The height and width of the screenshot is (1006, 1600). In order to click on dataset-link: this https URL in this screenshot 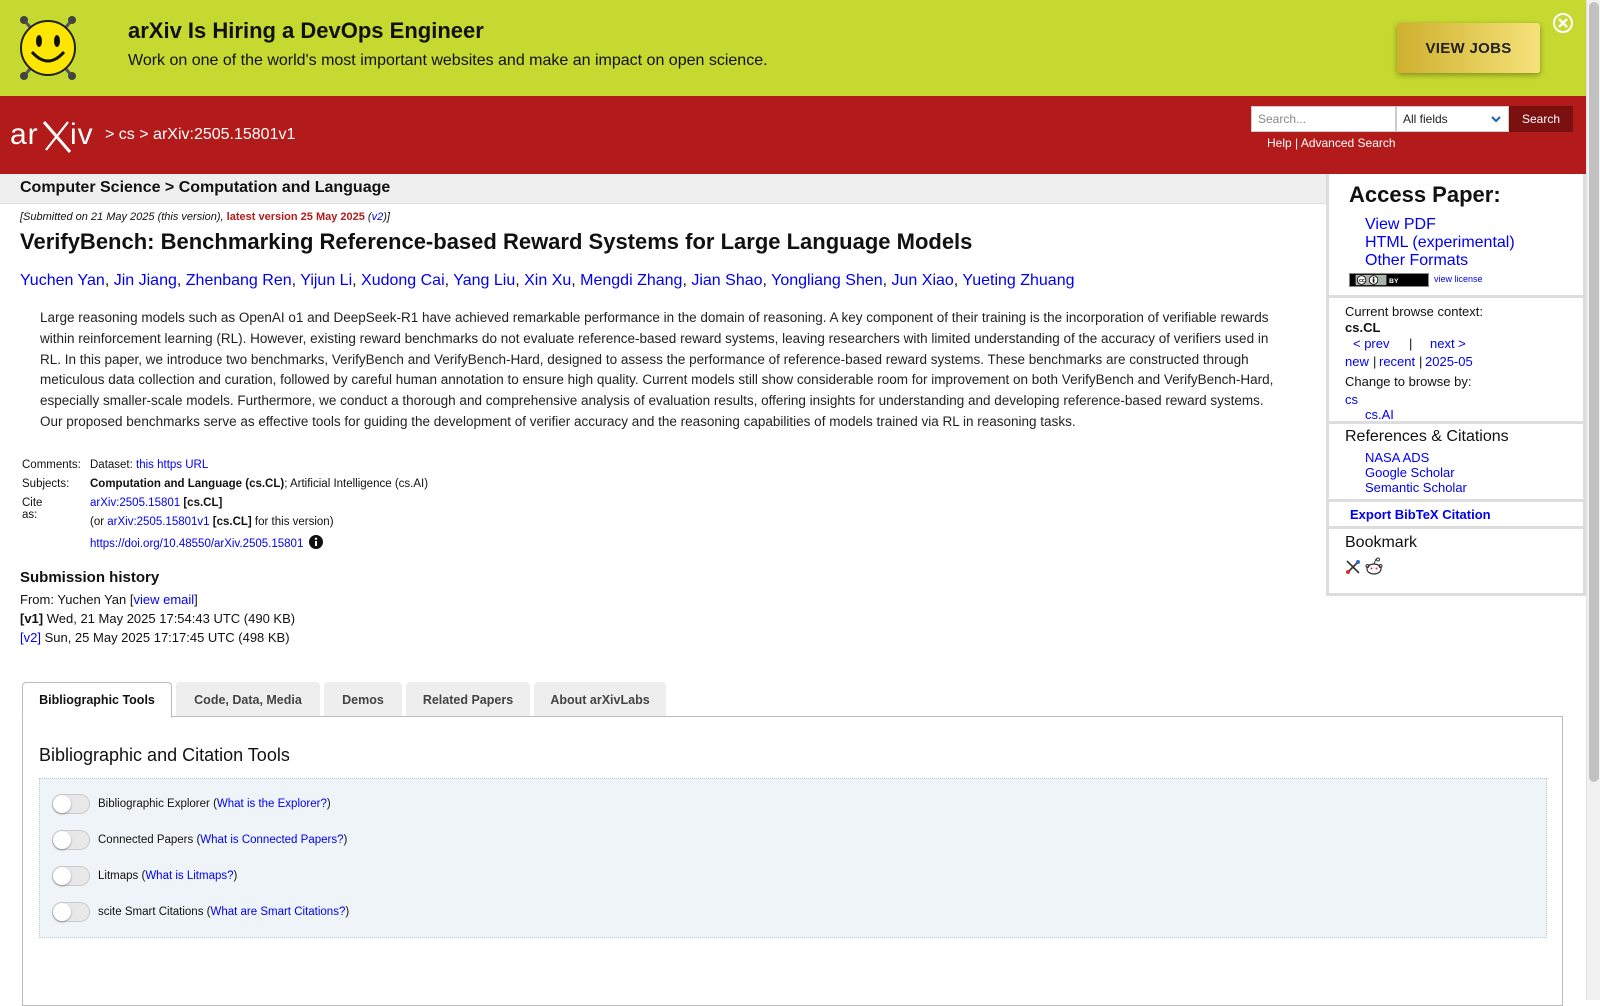, I will do `click(172, 465)`.